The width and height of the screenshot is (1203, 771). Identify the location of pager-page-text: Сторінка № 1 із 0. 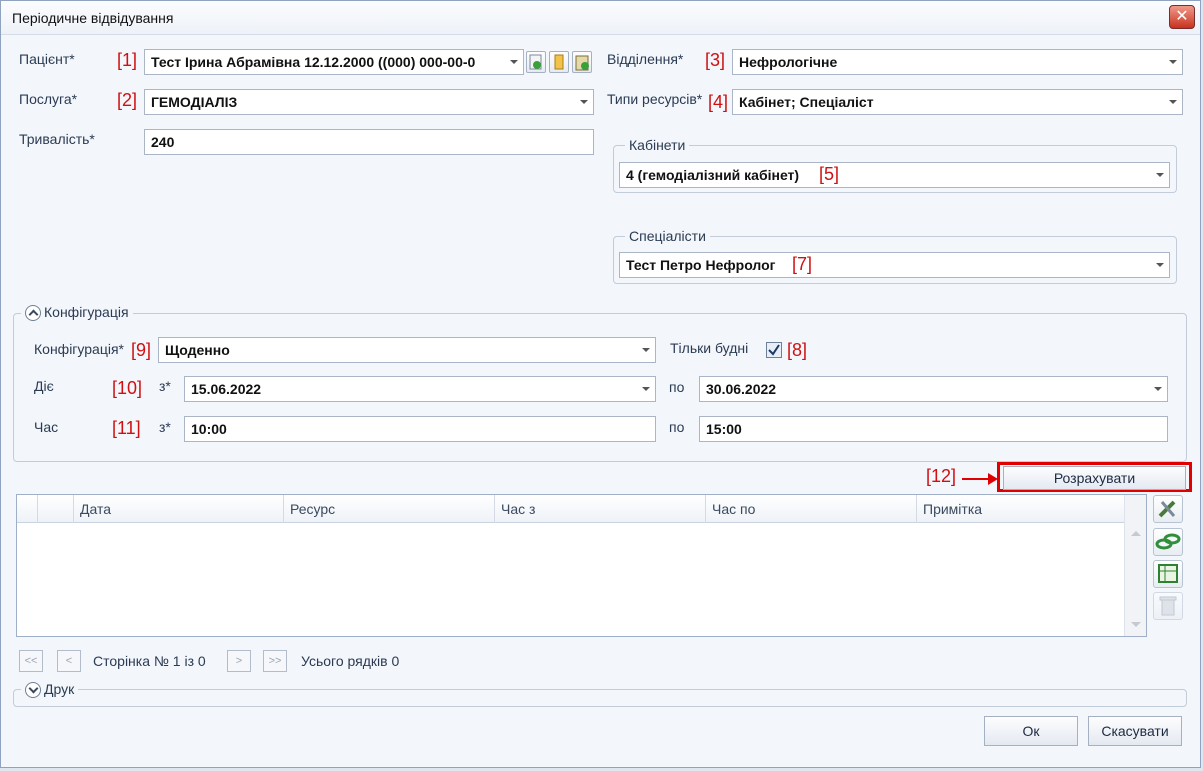
(149, 661).